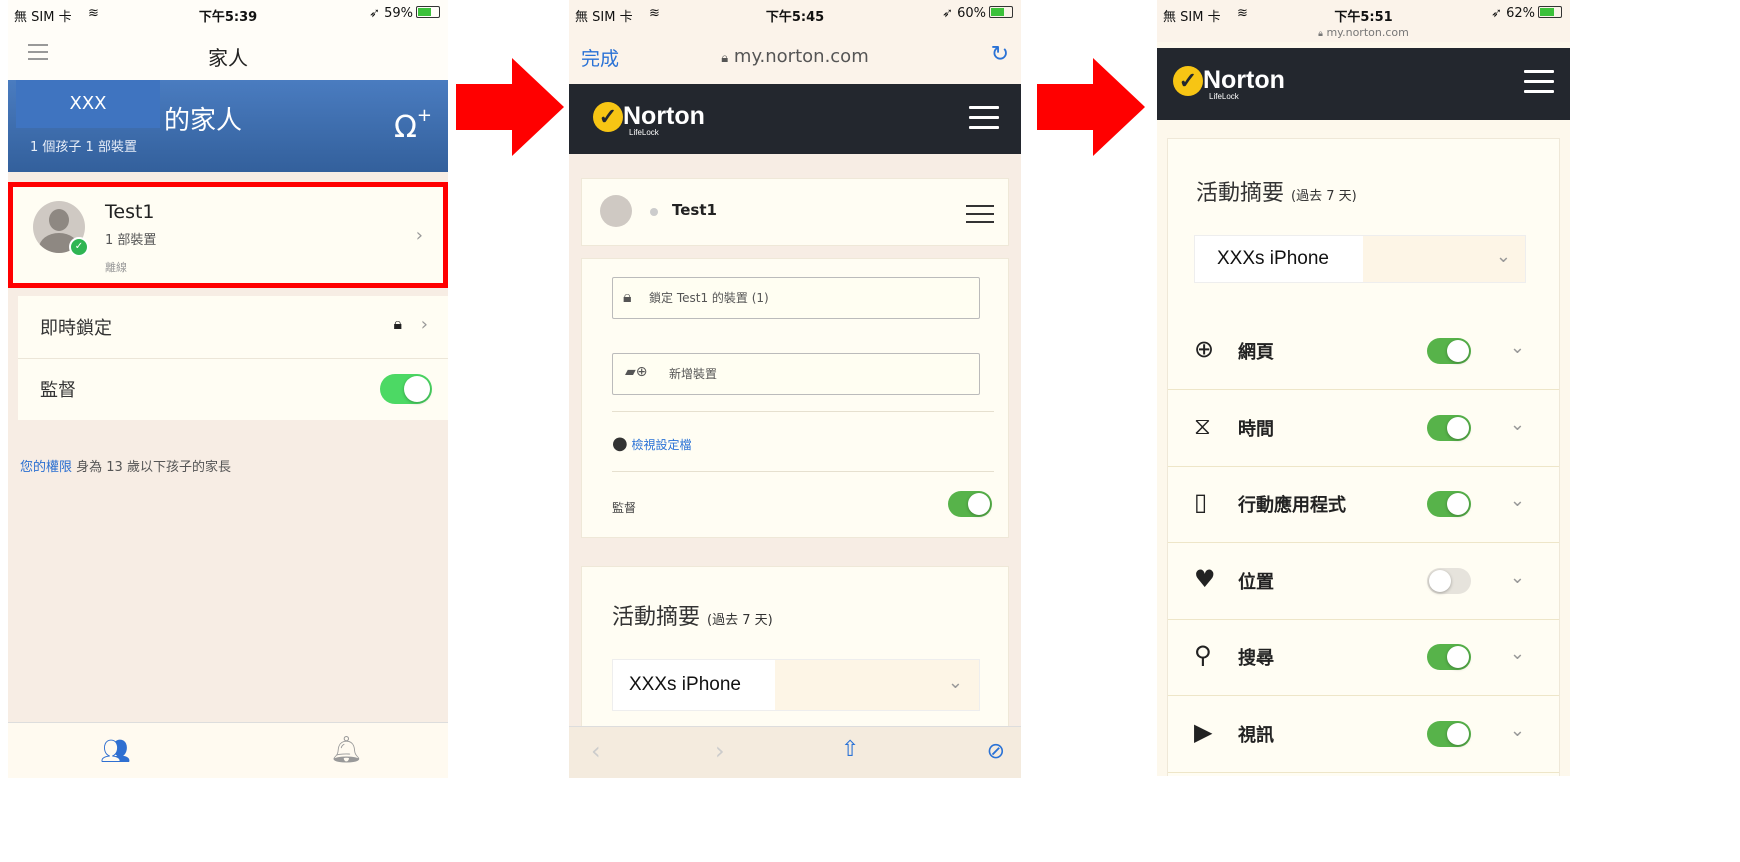 The height and width of the screenshot is (862, 1740). Describe the element at coordinates (740, 620) in the screenshot. I see `activity-range: (過去 7 天)` at that location.